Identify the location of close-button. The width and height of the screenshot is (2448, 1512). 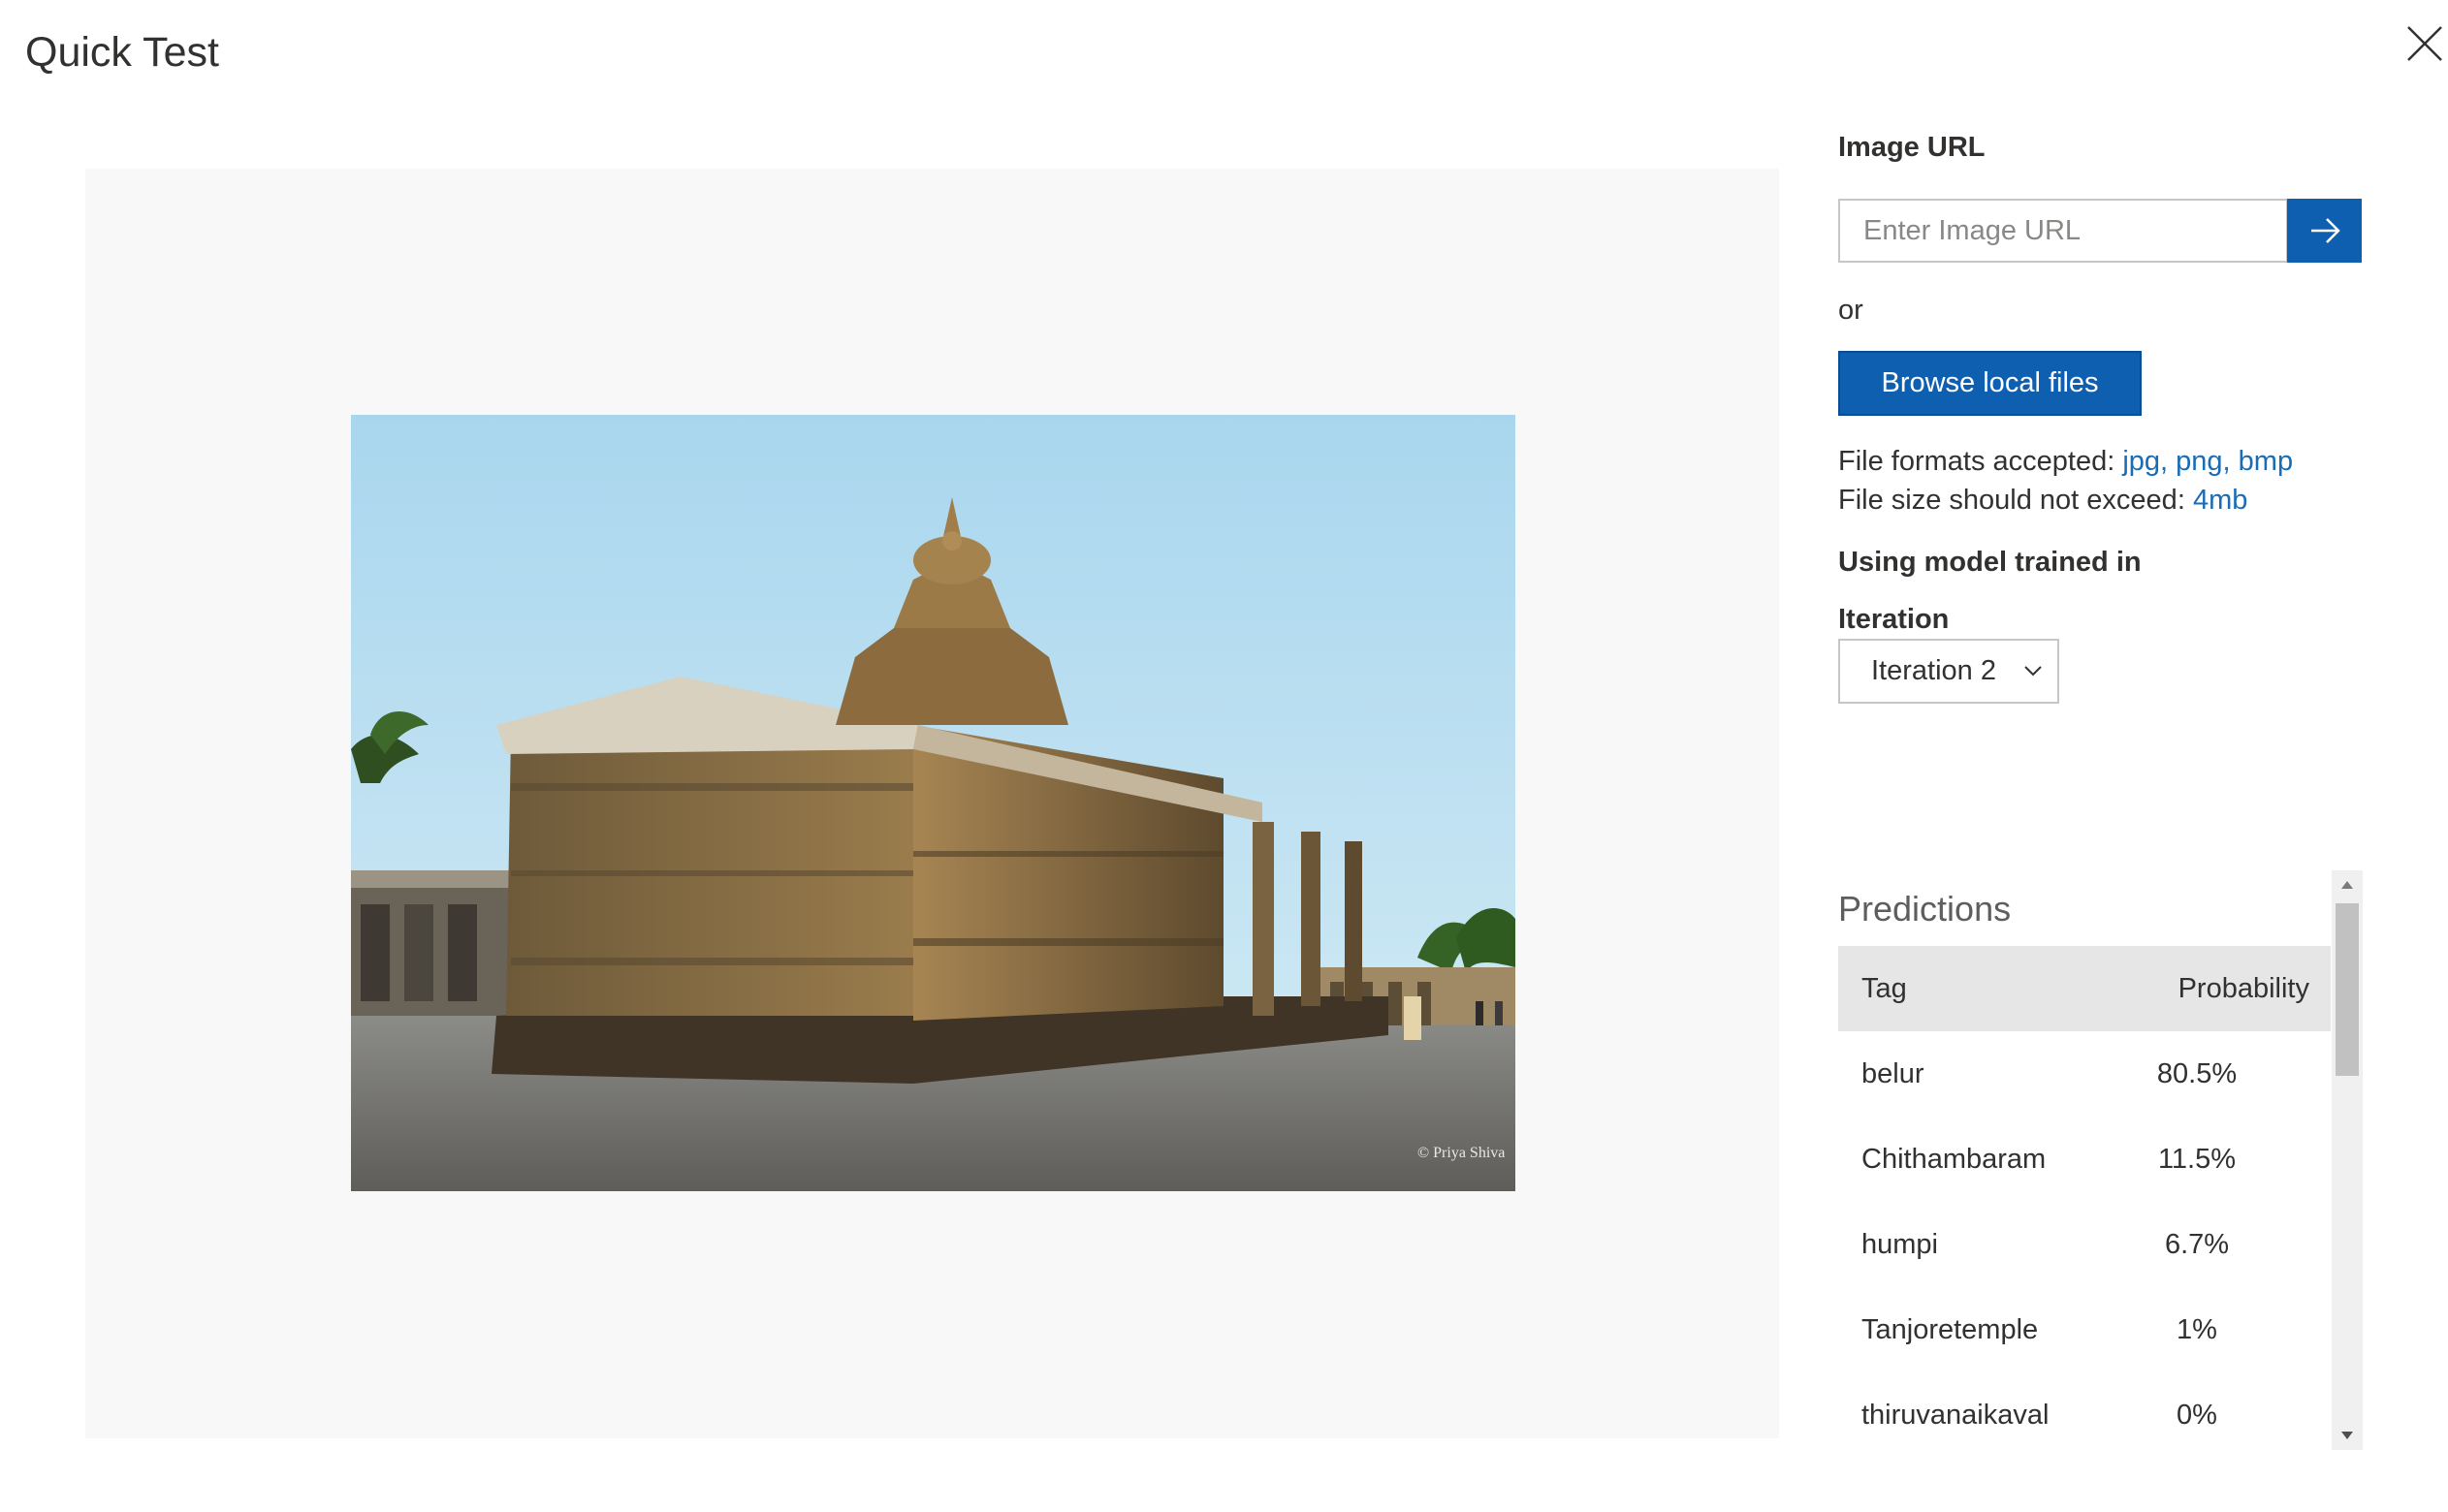
(2424, 44).